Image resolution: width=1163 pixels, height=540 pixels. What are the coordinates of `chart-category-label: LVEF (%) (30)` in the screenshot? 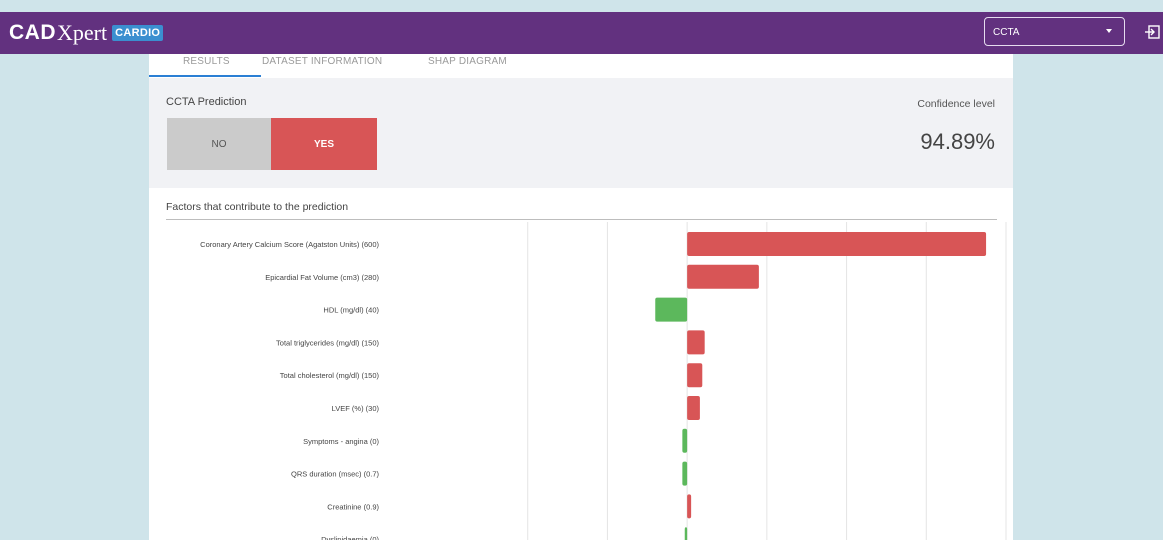 It's located at (356, 408).